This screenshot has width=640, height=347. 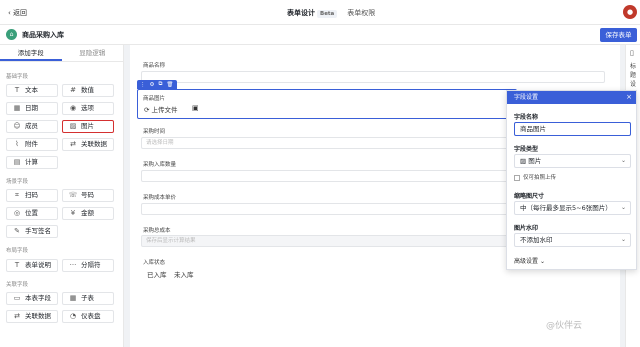 I want to click on qrcode-icon: ▣, so click(x=195, y=108).